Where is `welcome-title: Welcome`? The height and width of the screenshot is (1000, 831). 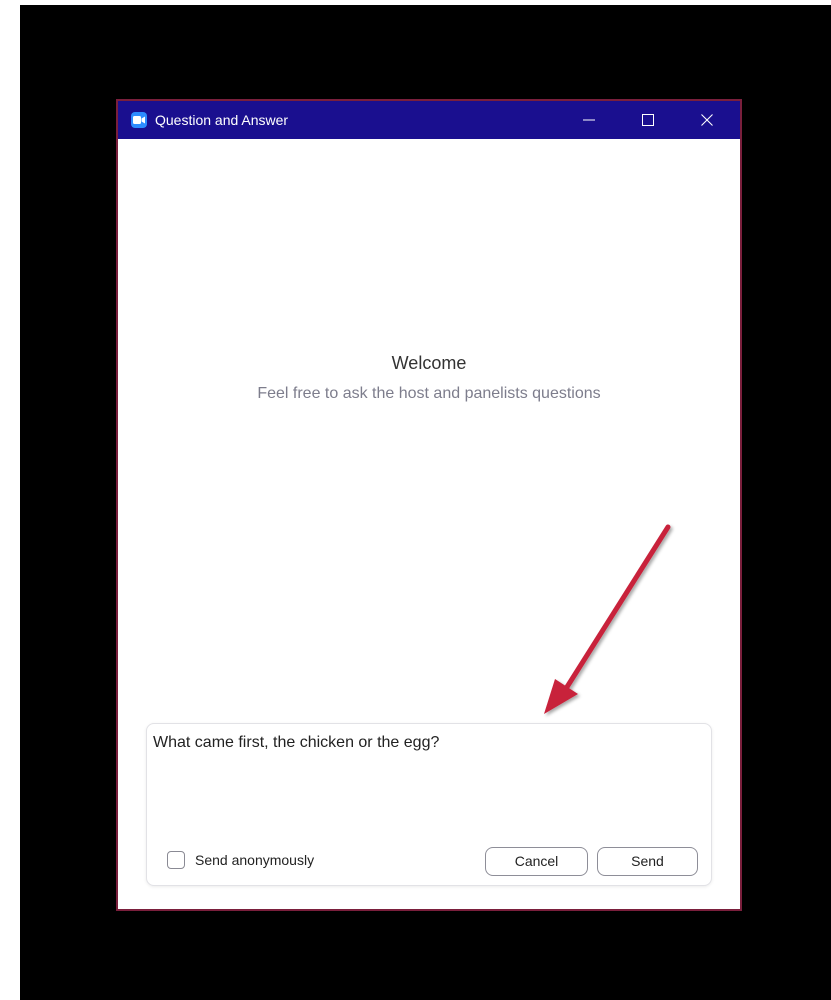 welcome-title: Welcome is located at coordinates (429, 363).